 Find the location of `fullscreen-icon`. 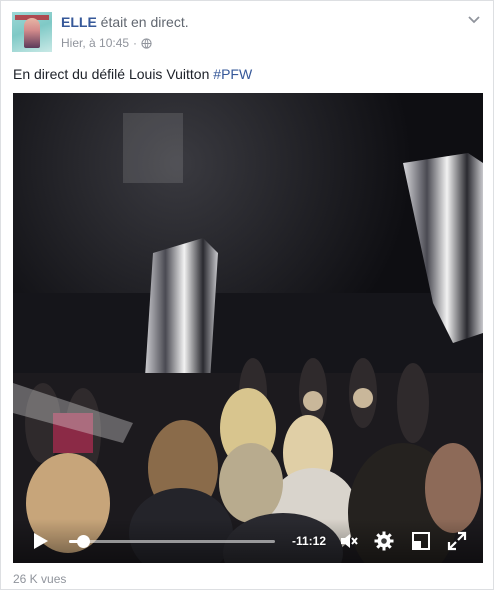

fullscreen-icon is located at coordinates (457, 541).